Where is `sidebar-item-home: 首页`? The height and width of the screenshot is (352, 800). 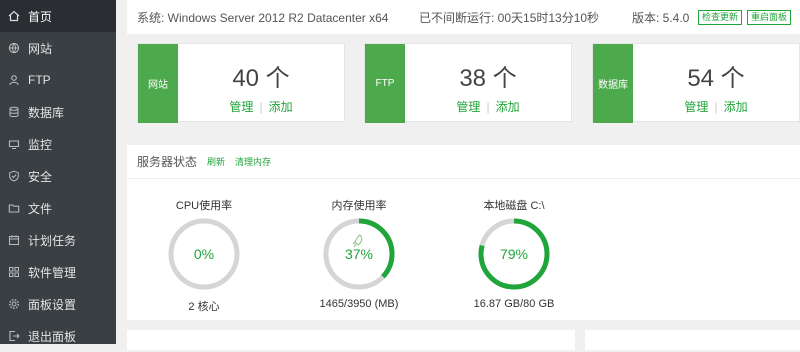 sidebar-item-home: 首页 is located at coordinates (58, 16).